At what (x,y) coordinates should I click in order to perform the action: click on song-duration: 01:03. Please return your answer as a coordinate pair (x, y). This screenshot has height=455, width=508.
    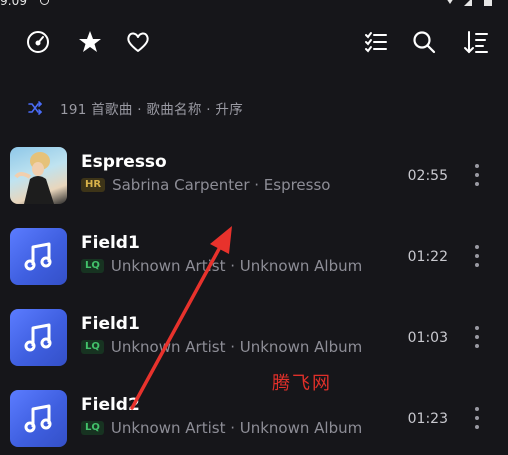
    Looking at the image, I should click on (427, 338).